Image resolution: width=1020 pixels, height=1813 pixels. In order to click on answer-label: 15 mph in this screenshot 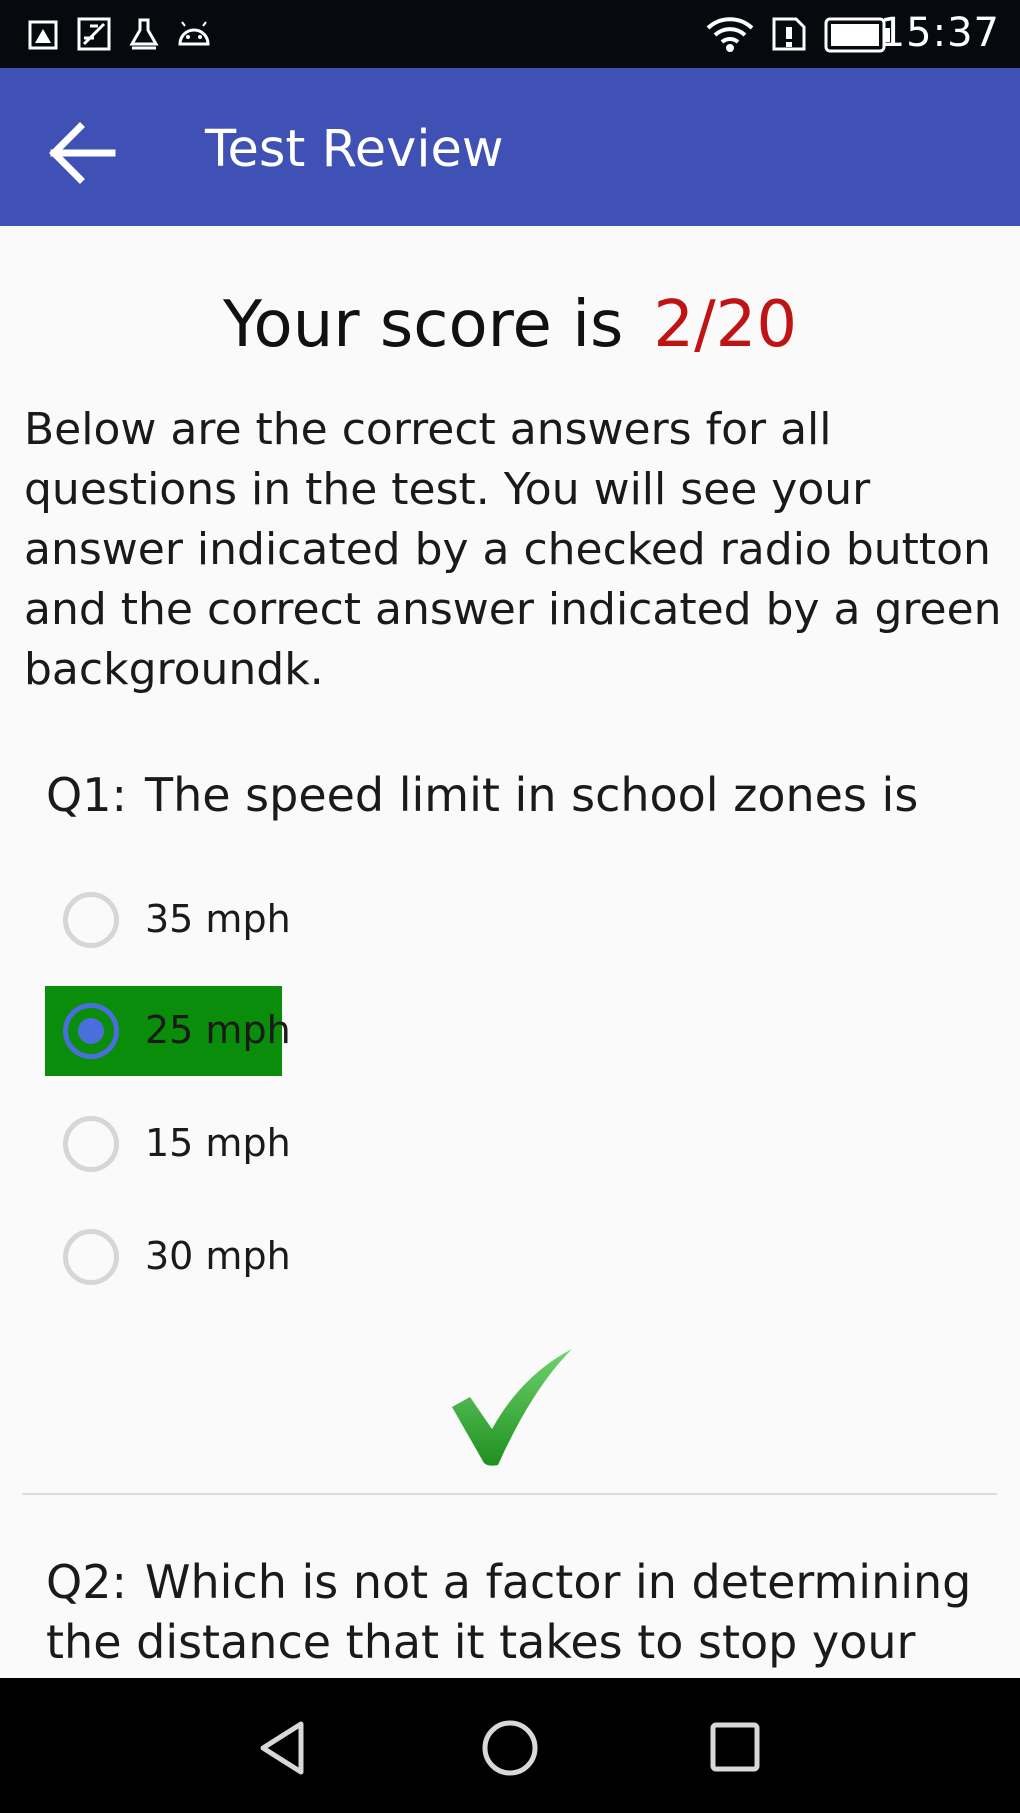, I will do `click(218, 1143)`.